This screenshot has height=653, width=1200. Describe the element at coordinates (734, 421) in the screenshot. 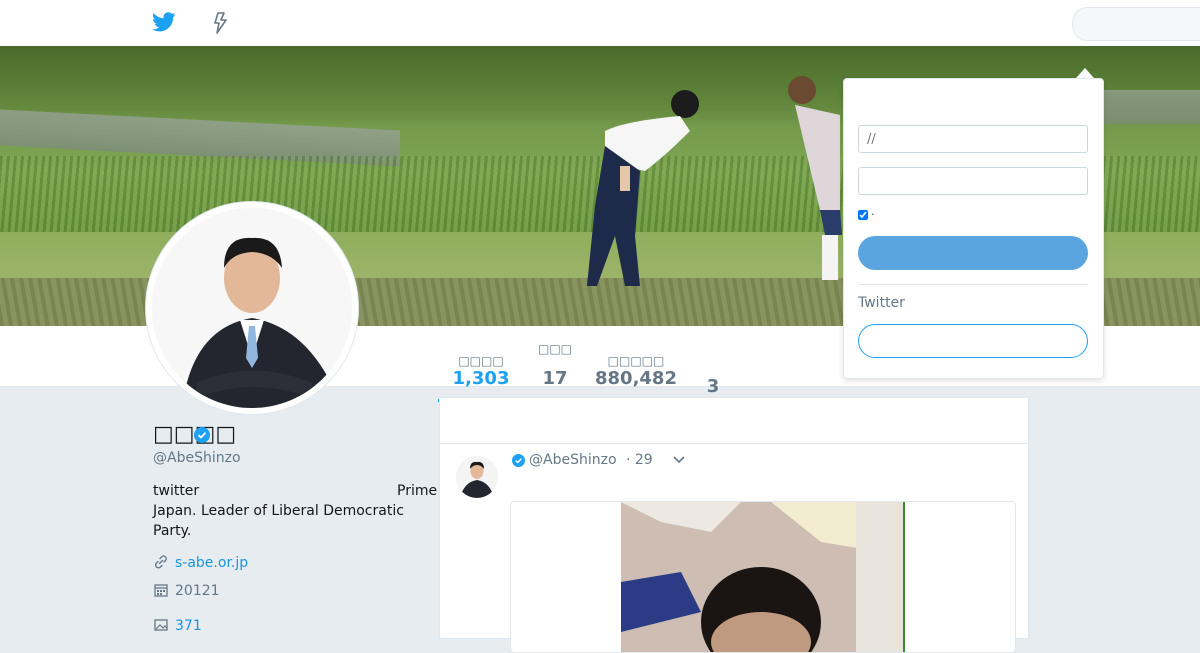

I see `timeline-header` at that location.